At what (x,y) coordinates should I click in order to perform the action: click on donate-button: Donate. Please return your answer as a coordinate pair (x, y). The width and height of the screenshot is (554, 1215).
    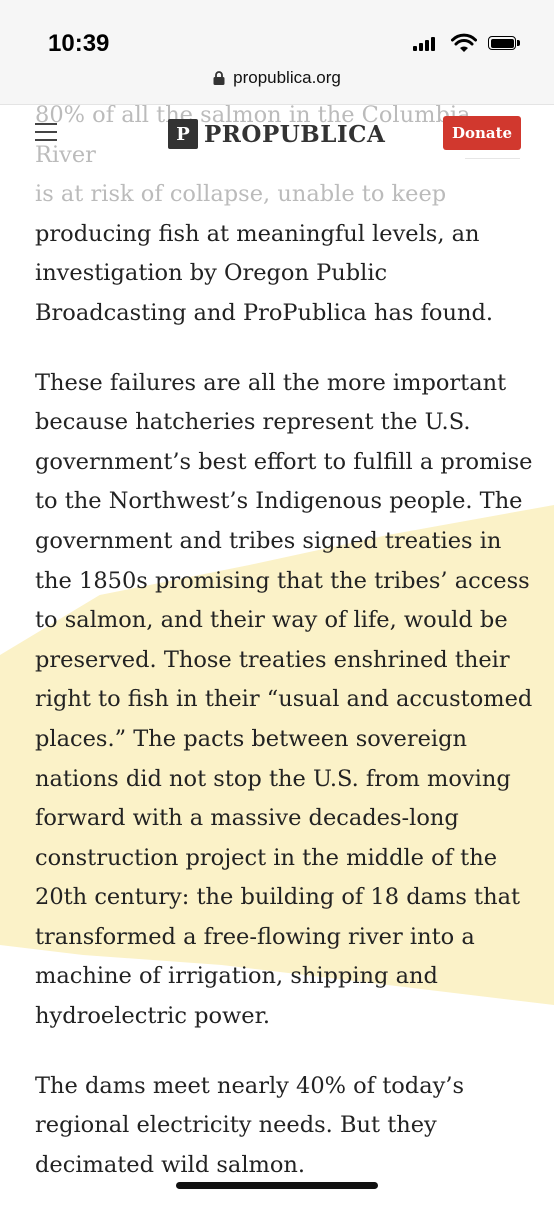
    Looking at the image, I should click on (482, 133).